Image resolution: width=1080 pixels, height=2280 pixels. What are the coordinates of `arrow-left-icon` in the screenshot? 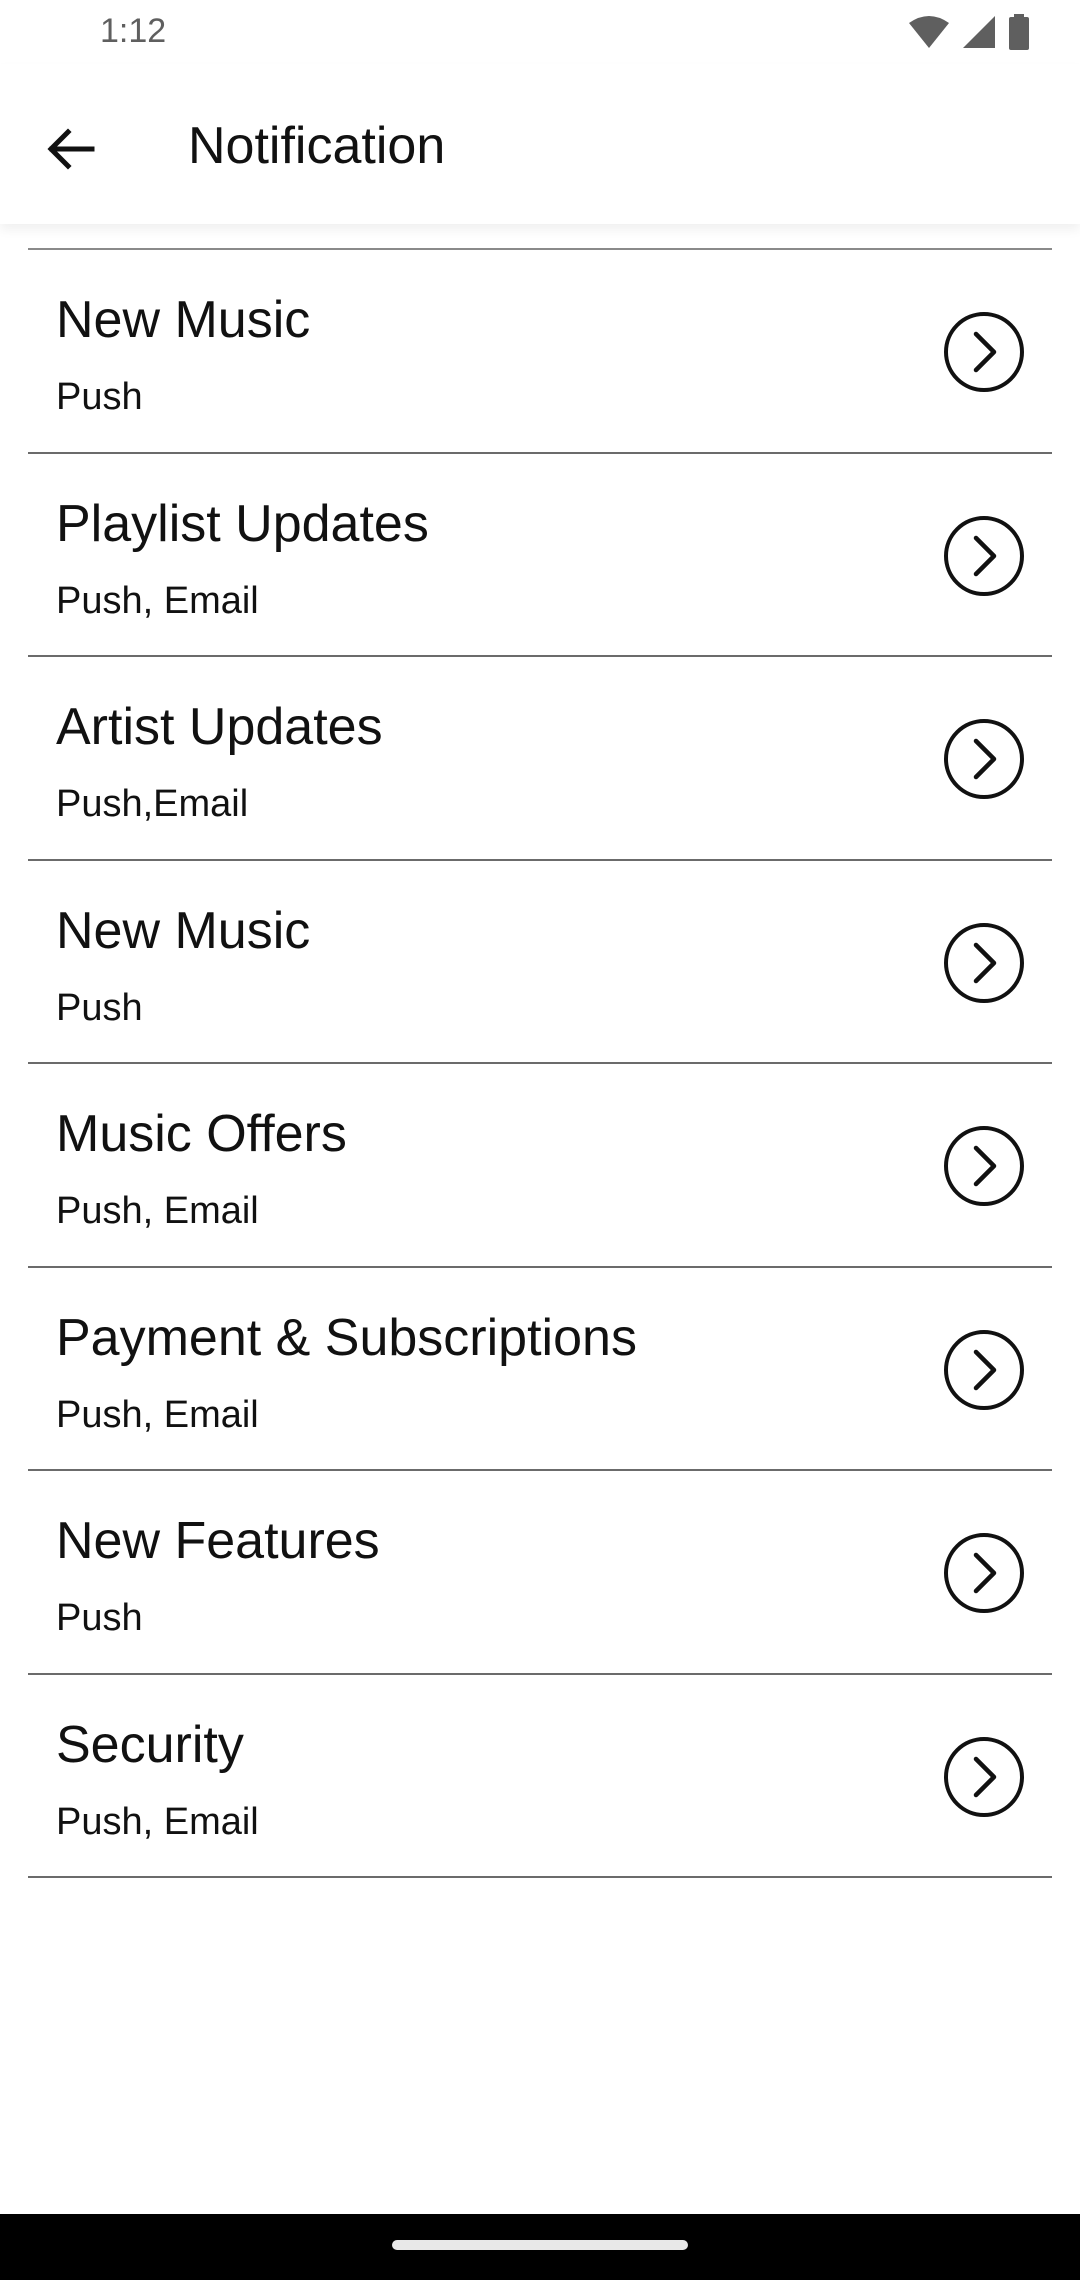 It's located at (71, 151).